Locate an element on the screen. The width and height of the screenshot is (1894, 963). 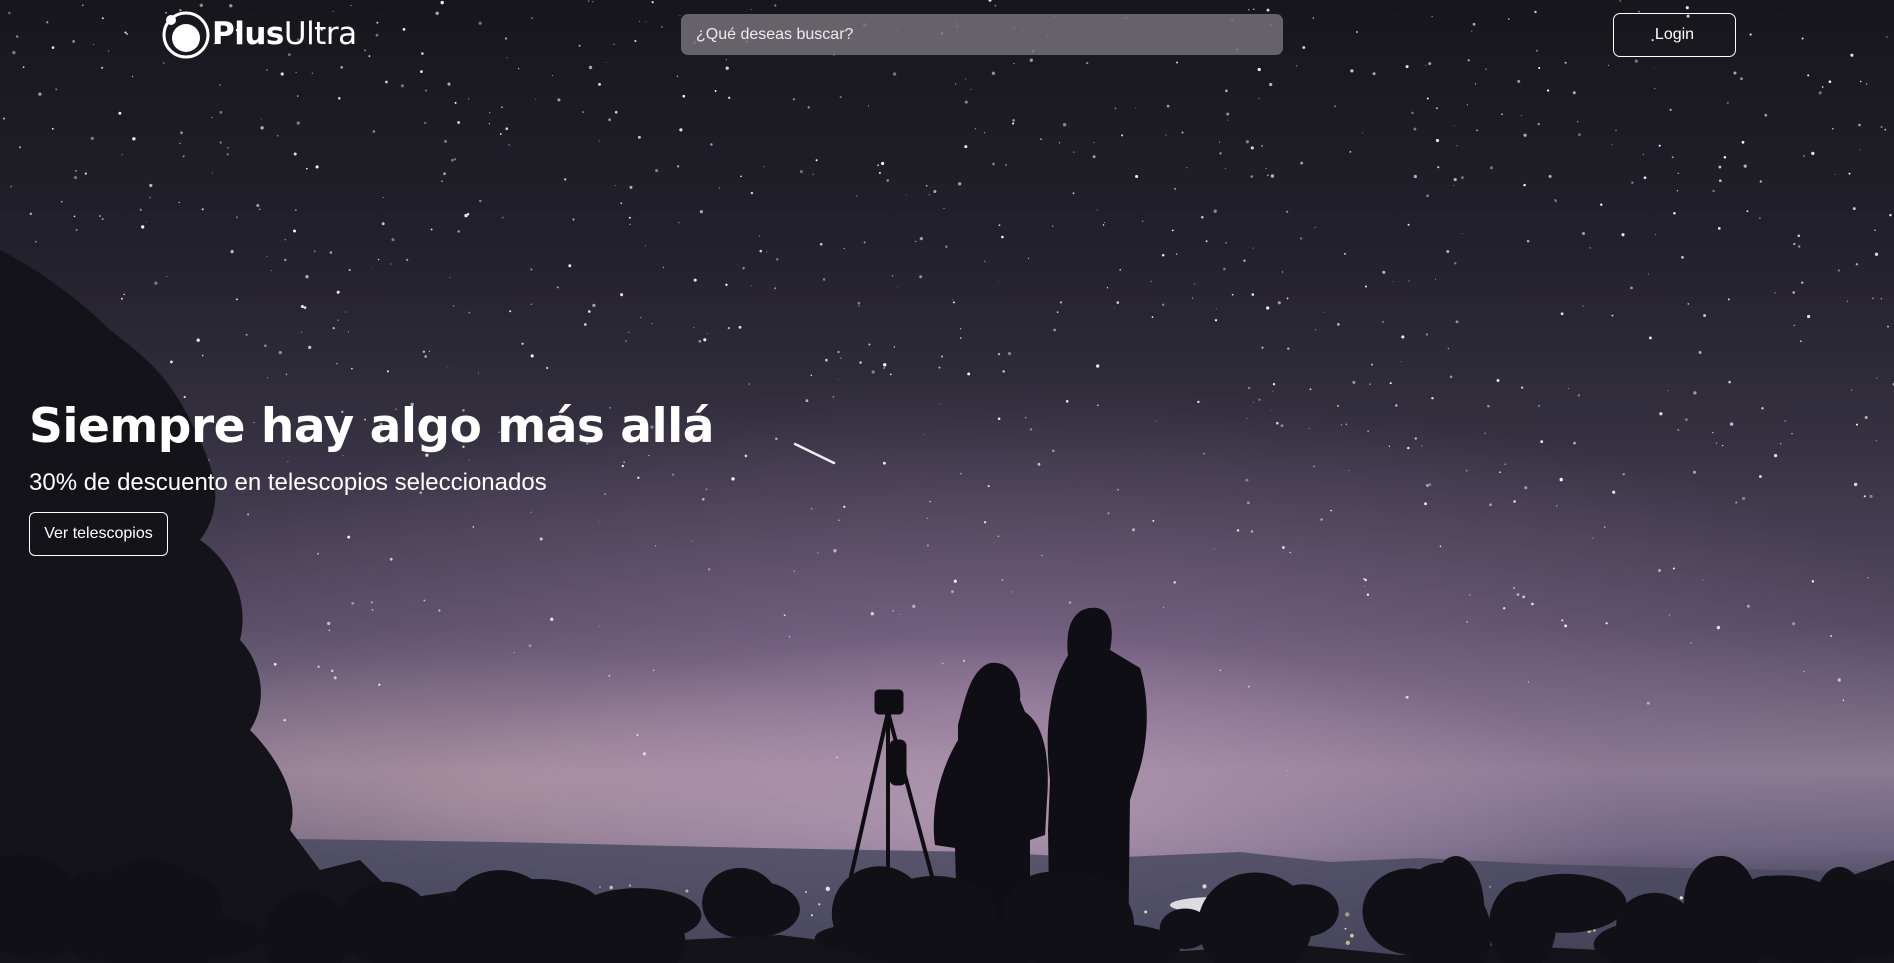
search-input is located at coordinates (982, 34).